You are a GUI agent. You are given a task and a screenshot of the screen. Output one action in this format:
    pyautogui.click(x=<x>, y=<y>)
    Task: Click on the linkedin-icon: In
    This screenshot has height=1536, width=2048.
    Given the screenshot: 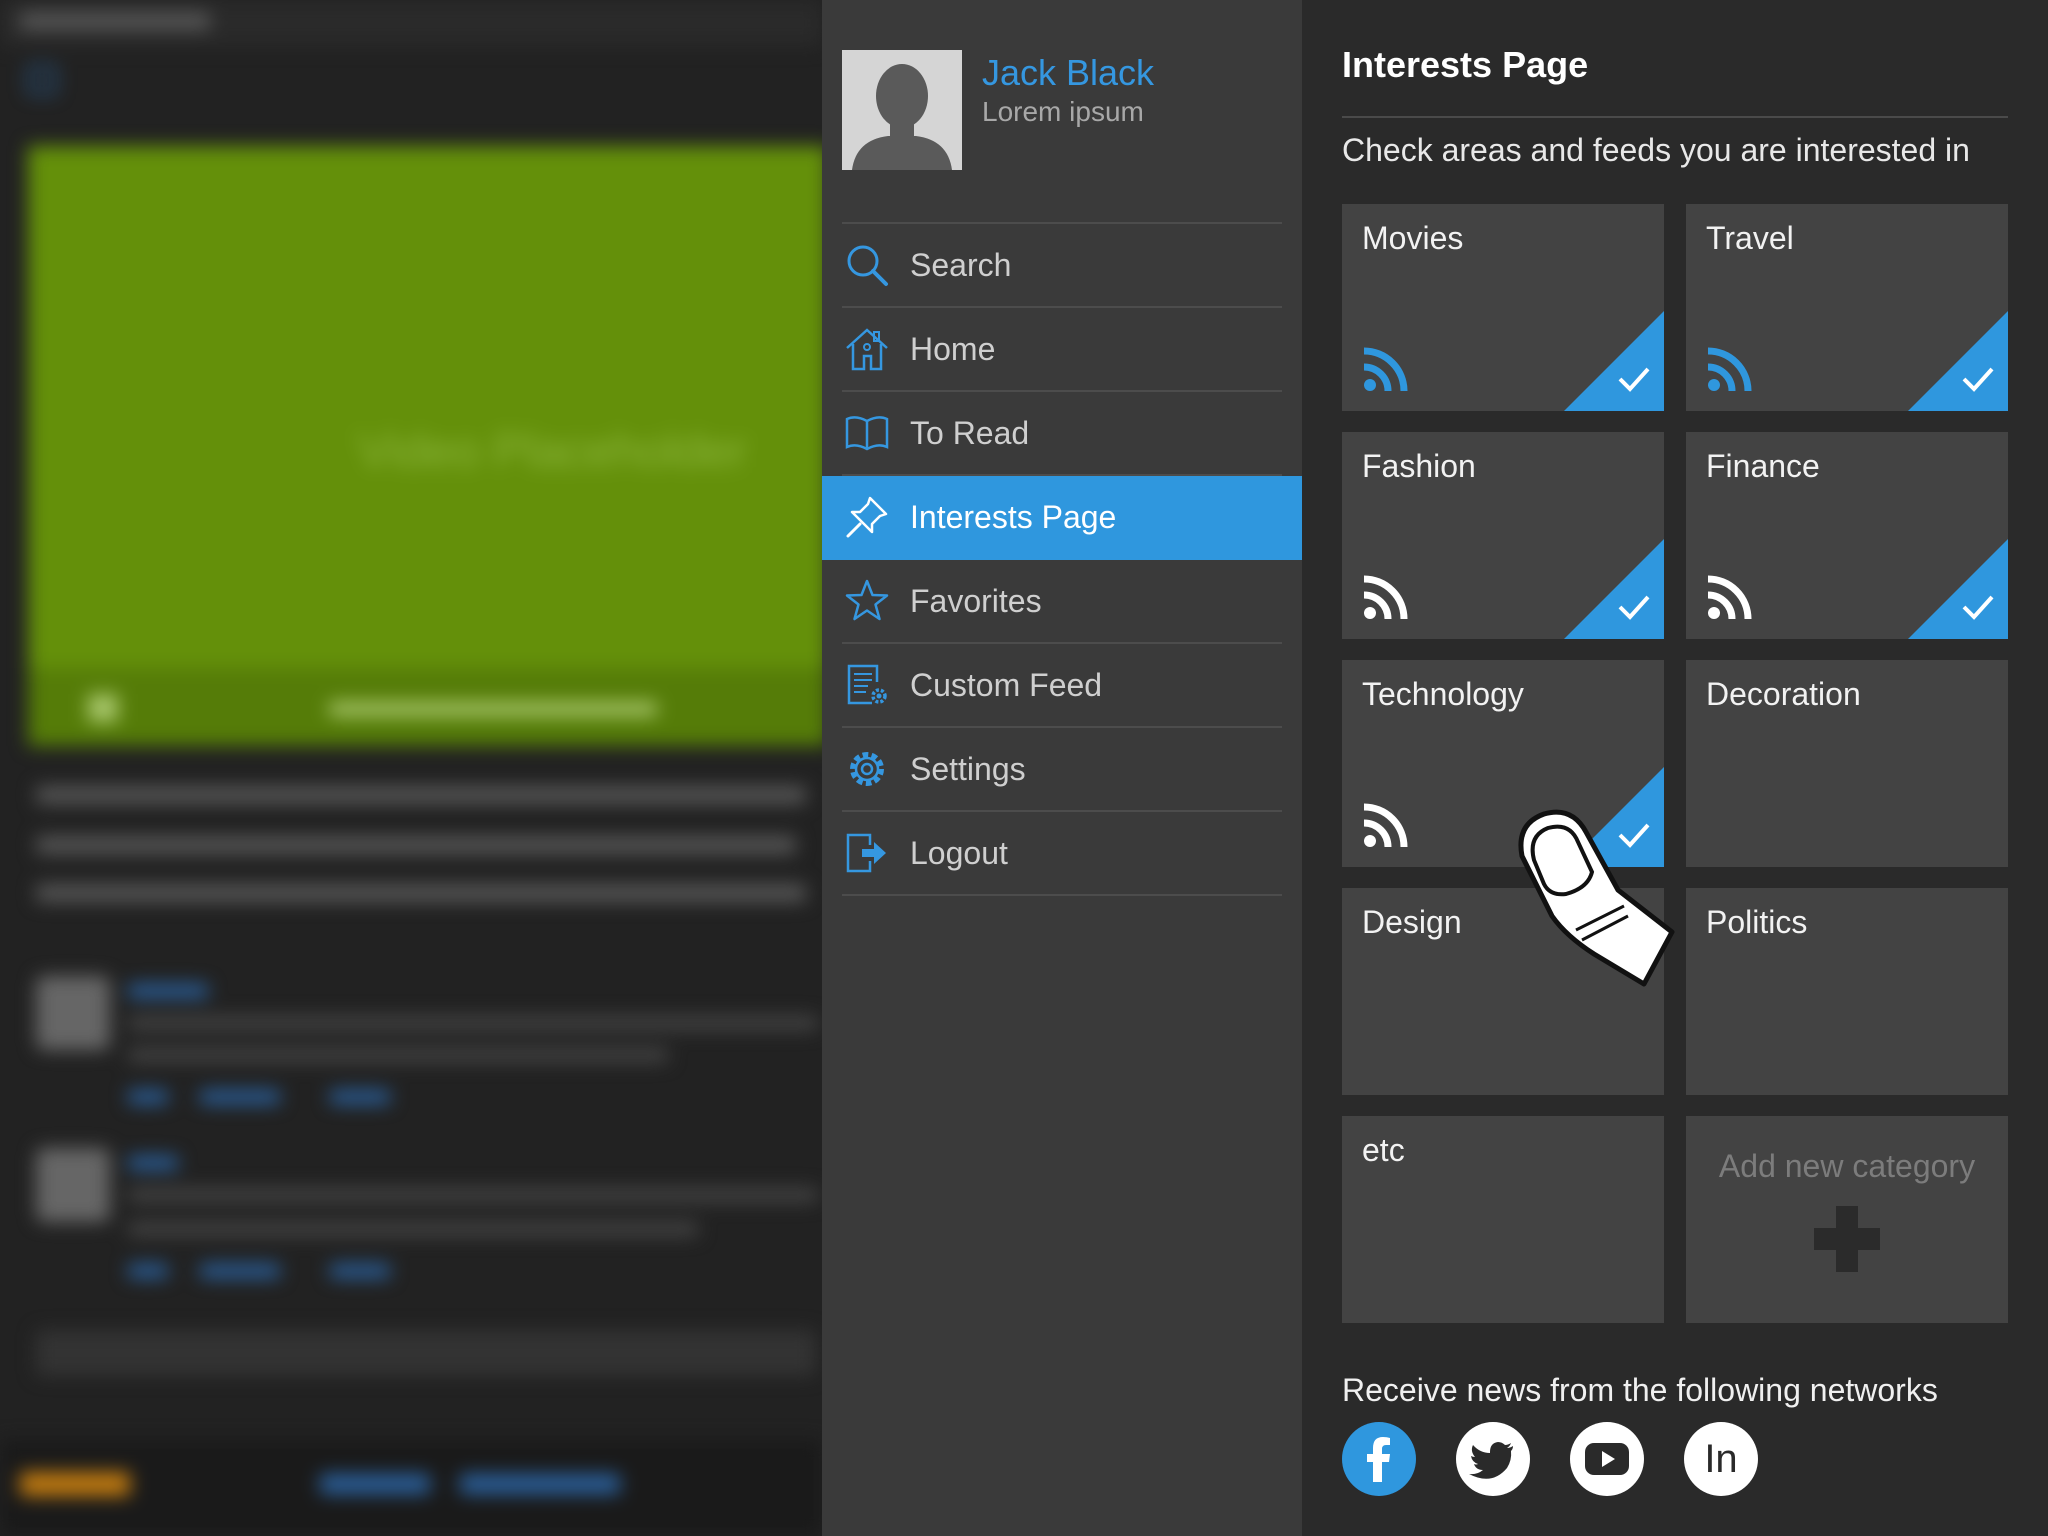 What is the action you would take?
    pyautogui.click(x=1721, y=1458)
    